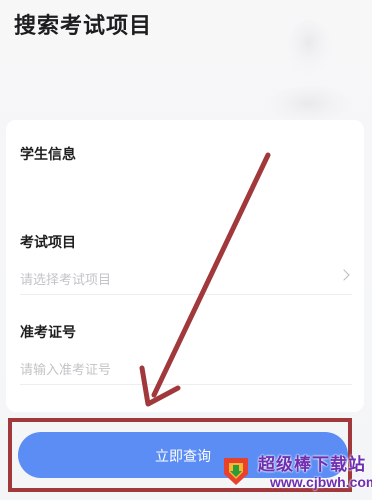 This screenshot has width=372, height=500. What do you see at coordinates (48, 332) in the screenshot?
I see `admission-ticket-label: 准考证号` at bounding box center [48, 332].